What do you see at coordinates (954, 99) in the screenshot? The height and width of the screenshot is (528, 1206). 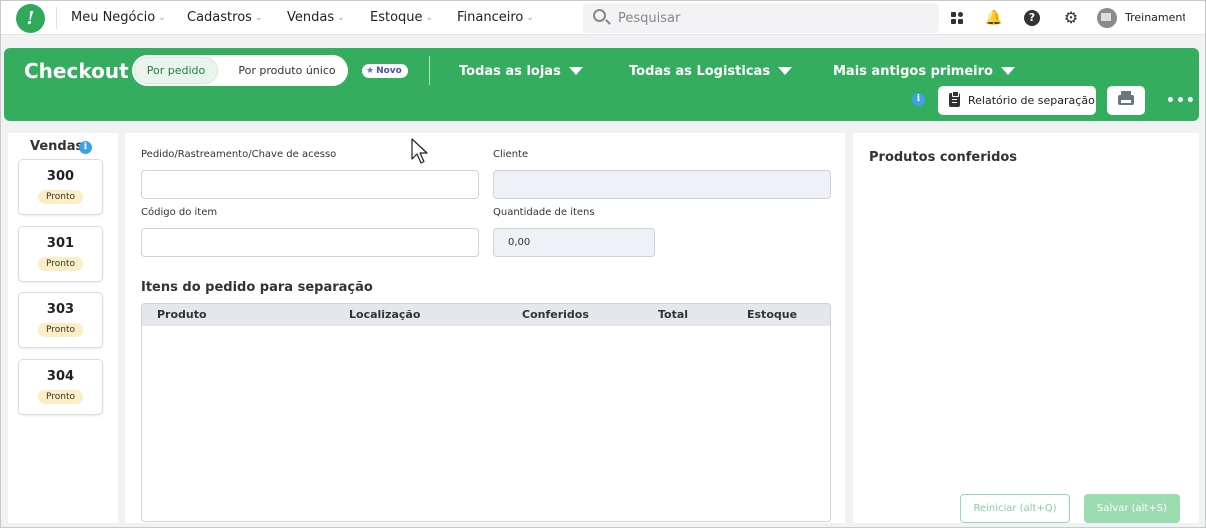 I see `clipboard-icon` at bounding box center [954, 99].